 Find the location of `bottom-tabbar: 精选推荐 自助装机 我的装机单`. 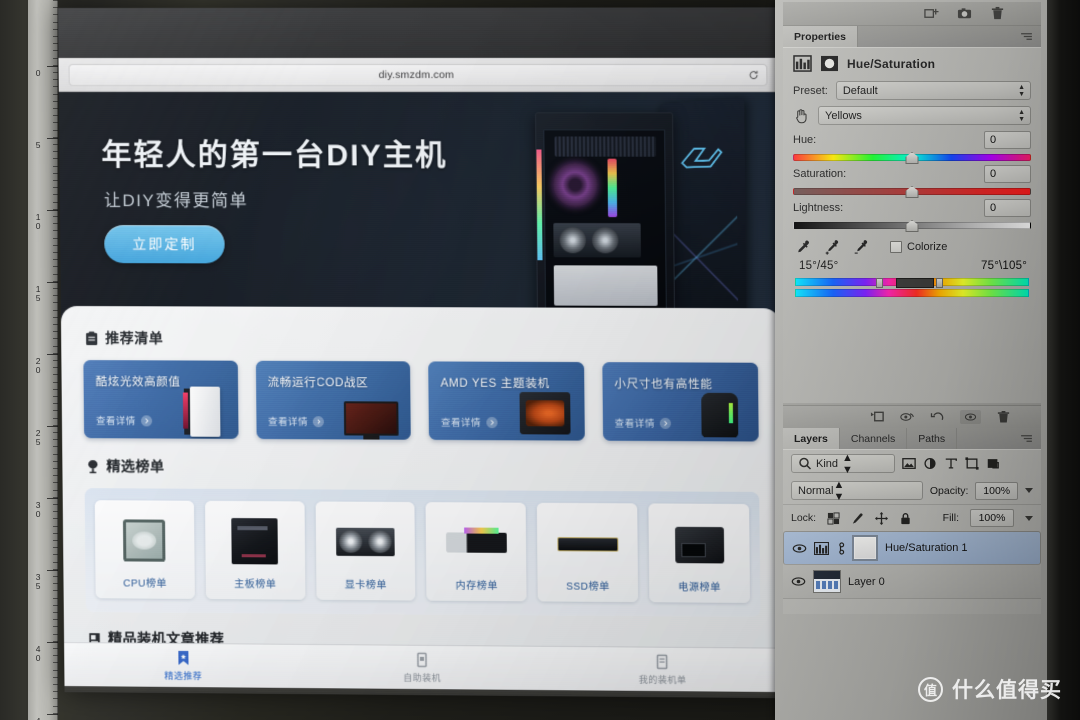

bottom-tabbar: 精选推荐 自助装机 我的装机单 is located at coordinates (424, 667).